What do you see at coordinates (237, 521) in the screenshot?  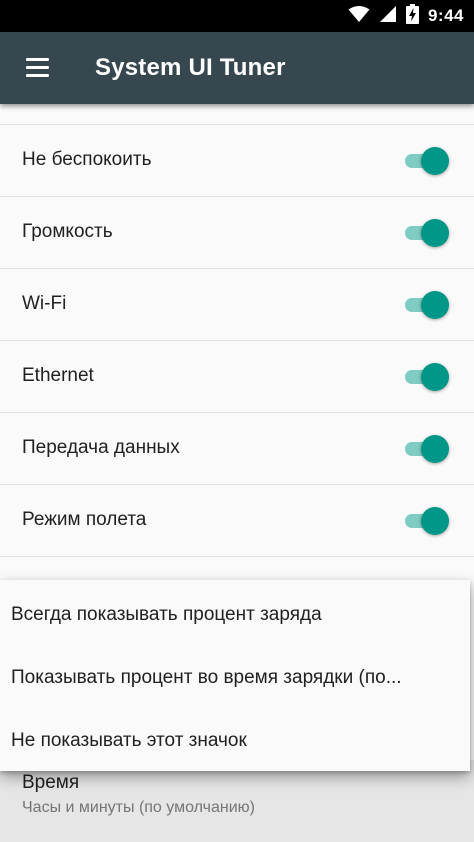 I see `setting-row-airplane-mode: Режим полета` at bounding box center [237, 521].